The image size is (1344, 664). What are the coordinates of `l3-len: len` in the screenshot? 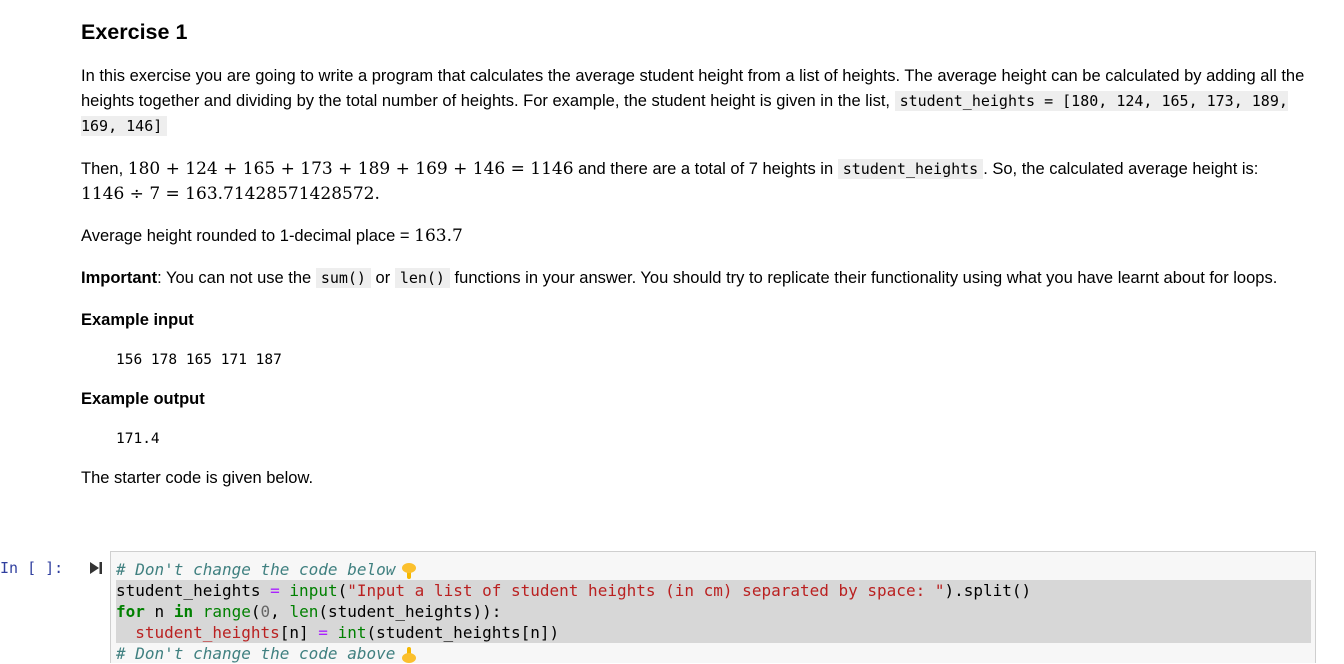 It's located at (304, 611).